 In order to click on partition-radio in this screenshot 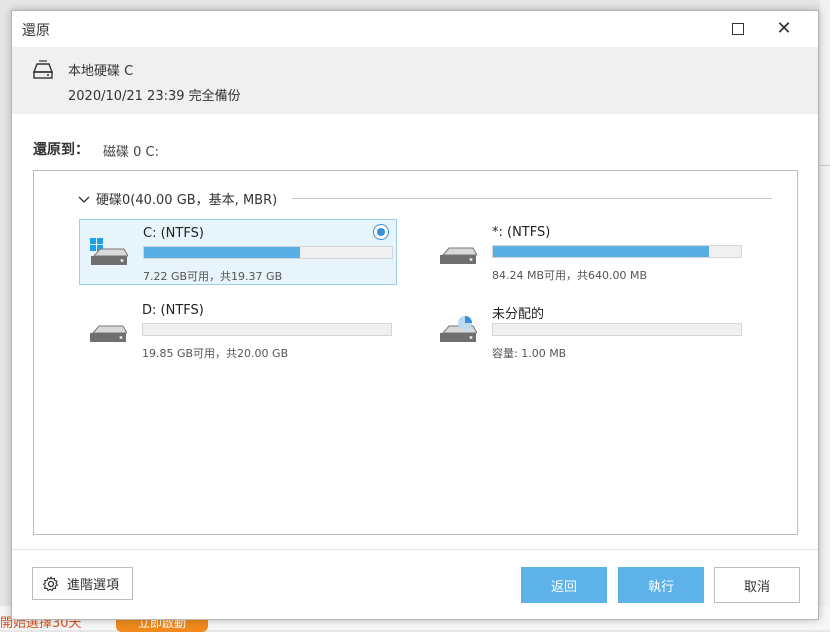, I will do `click(381, 232)`.